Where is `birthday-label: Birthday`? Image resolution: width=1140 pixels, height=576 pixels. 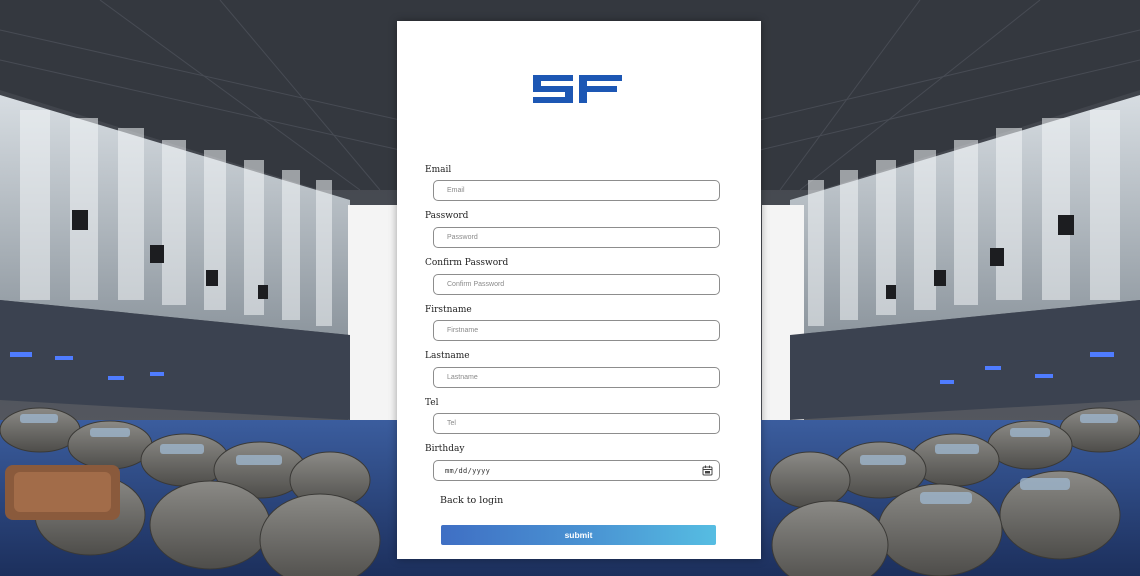 birthday-label: Birthday is located at coordinates (445, 449).